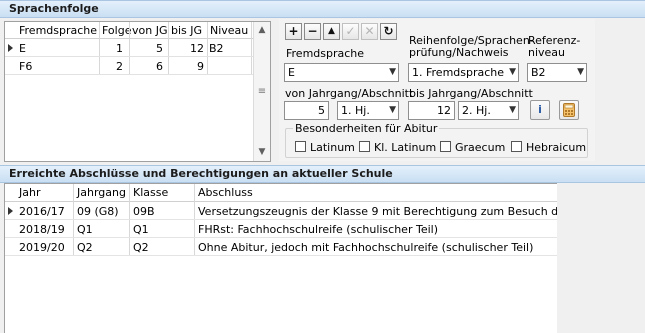  Describe the element at coordinates (149, 30) in the screenshot. I see `col-von-jg: von JG` at that location.